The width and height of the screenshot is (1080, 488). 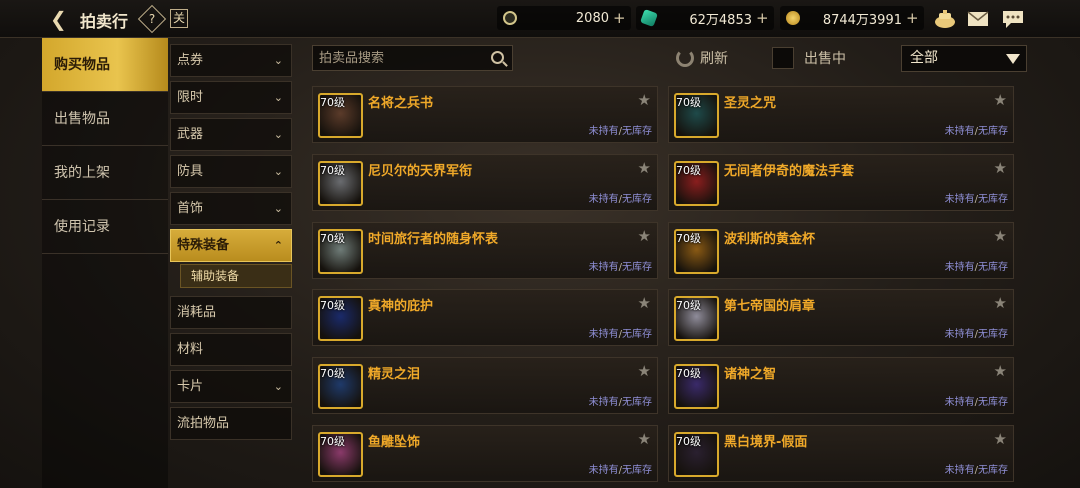 What do you see at coordinates (789, 171) in the screenshot?
I see `item-name: 无间者伊奇的魔法手套` at bounding box center [789, 171].